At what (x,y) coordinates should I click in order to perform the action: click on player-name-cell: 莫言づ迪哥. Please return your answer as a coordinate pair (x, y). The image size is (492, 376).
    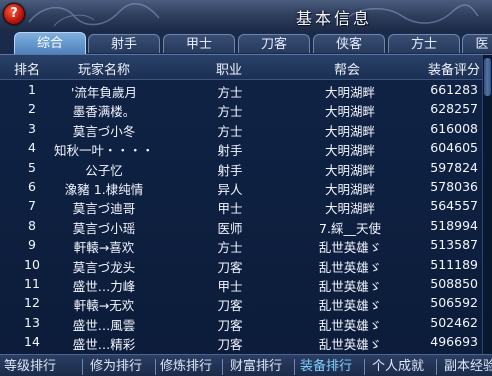
    Looking at the image, I should click on (104, 209).